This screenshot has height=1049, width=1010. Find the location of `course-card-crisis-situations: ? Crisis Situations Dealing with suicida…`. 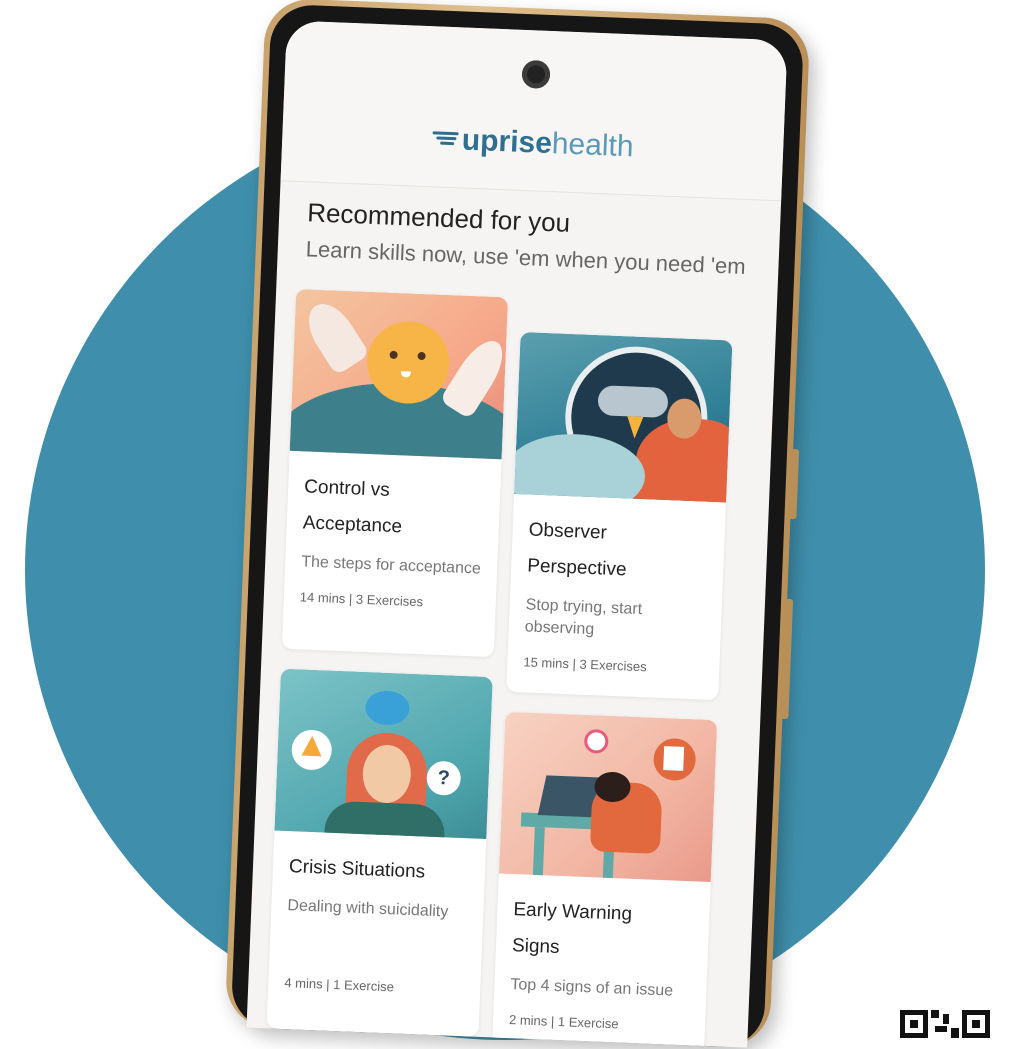

course-card-crisis-situations: ? Crisis Situations Dealing with suicida… is located at coordinates (379, 852).